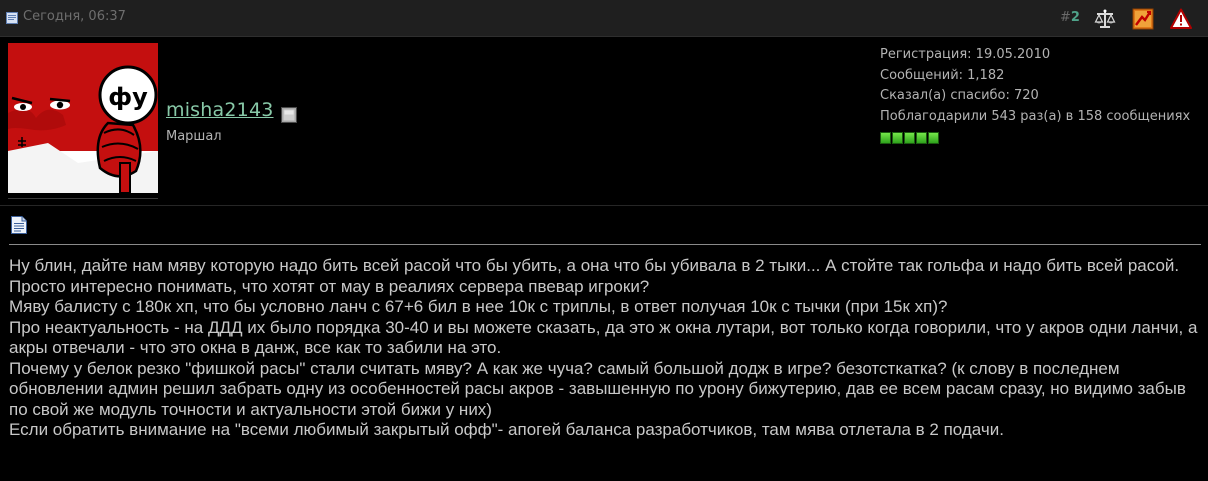 The image size is (1208, 481). I want to click on avatar-text: фу, so click(128, 97).